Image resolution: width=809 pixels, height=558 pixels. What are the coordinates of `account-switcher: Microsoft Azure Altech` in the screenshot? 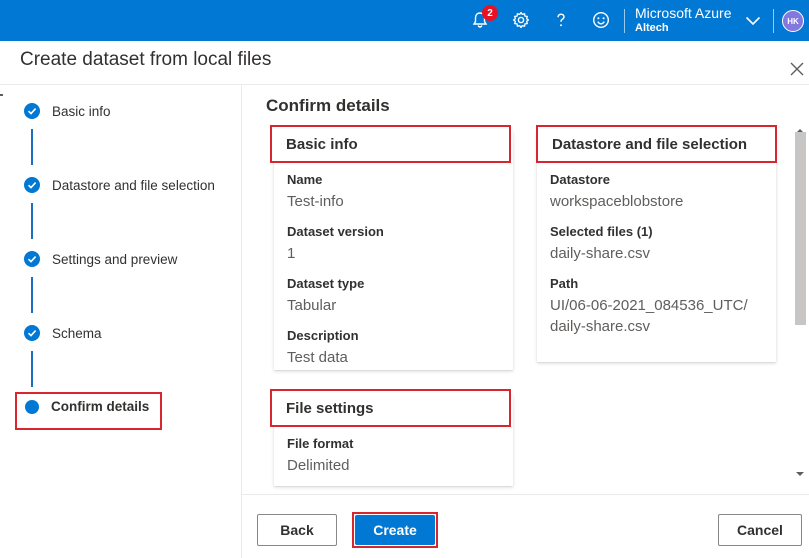 It's located at (683, 20).